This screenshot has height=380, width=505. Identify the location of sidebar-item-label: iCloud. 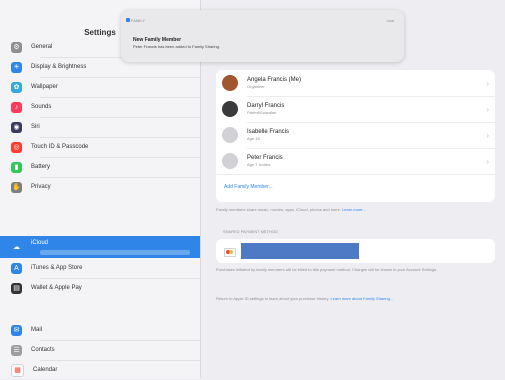
(40, 243).